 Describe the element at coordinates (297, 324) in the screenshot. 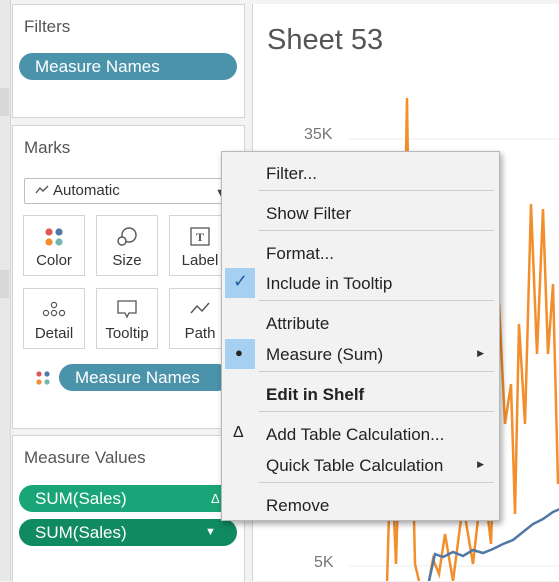

I see `menu-item-attribute: Attribute` at that location.